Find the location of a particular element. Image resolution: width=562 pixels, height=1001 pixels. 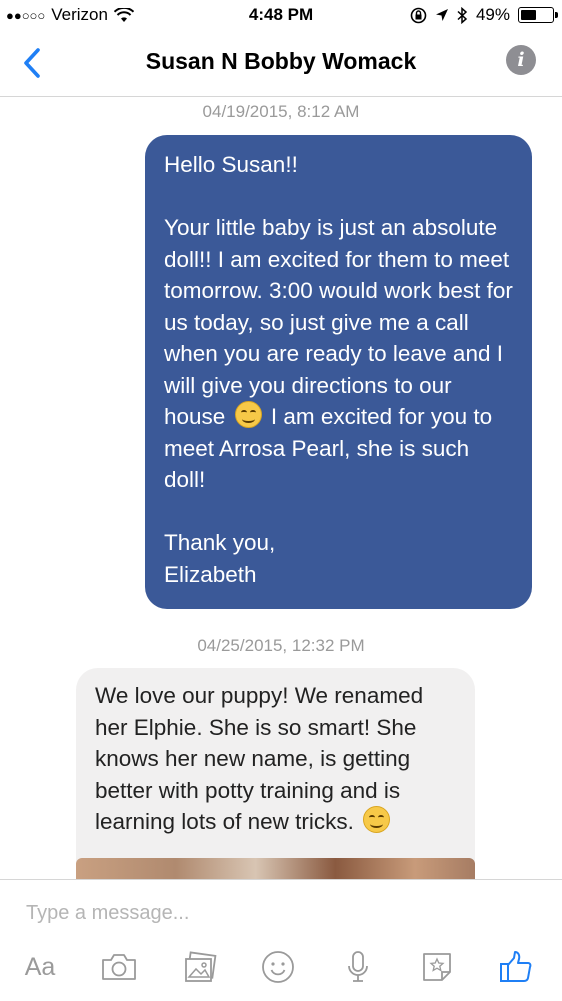

microphone-icon is located at coordinates (358, 966).